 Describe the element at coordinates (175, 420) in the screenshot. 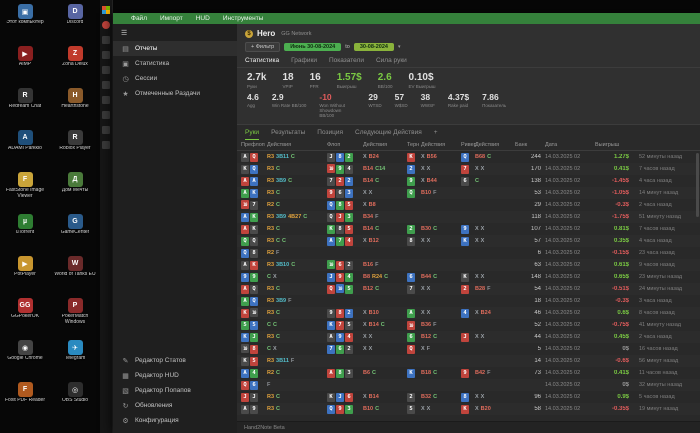

I see `sidebar-item: ⚙ Конфигурация` at that location.